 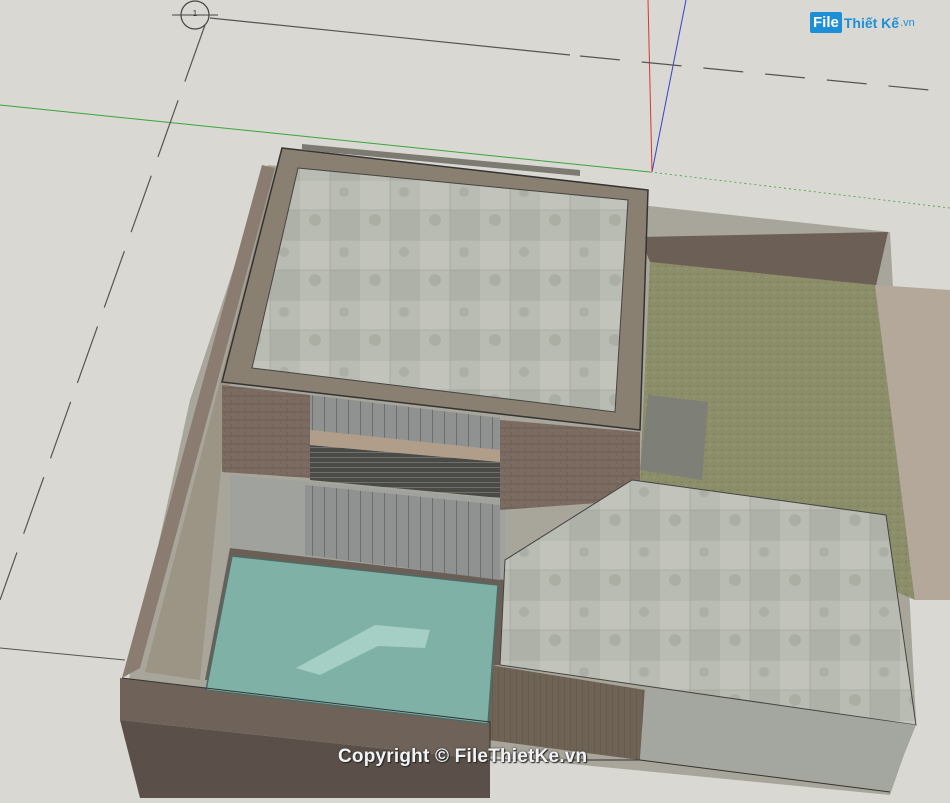 What do you see at coordinates (266, 431) in the screenshot?
I see `brick-wall-left` at bounding box center [266, 431].